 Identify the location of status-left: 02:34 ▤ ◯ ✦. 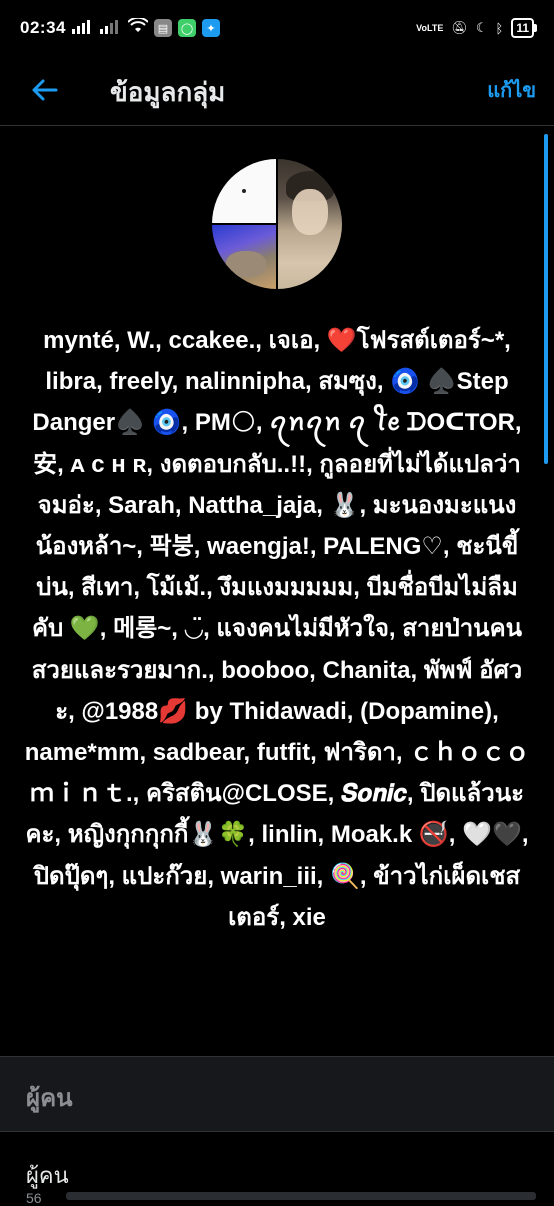
(120, 27).